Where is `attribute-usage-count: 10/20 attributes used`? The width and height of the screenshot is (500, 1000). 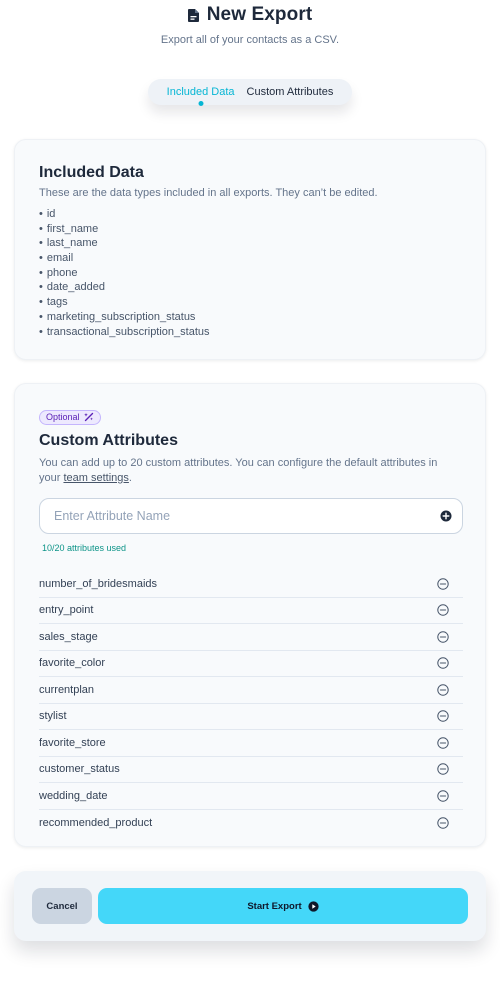 attribute-usage-count: 10/20 attributes used is located at coordinates (84, 548).